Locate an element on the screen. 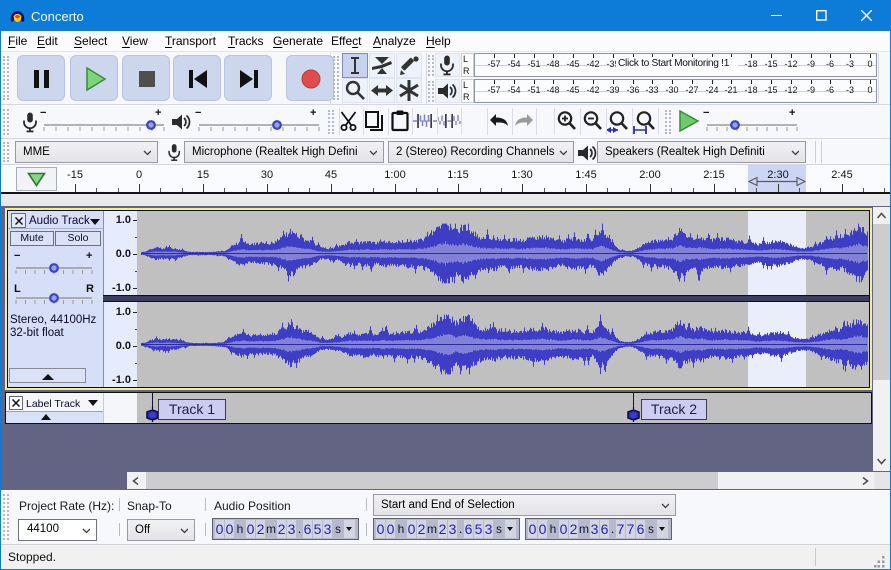 This screenshot has height=570, width=891. svg-text: R is located at coordinates (90, 289).